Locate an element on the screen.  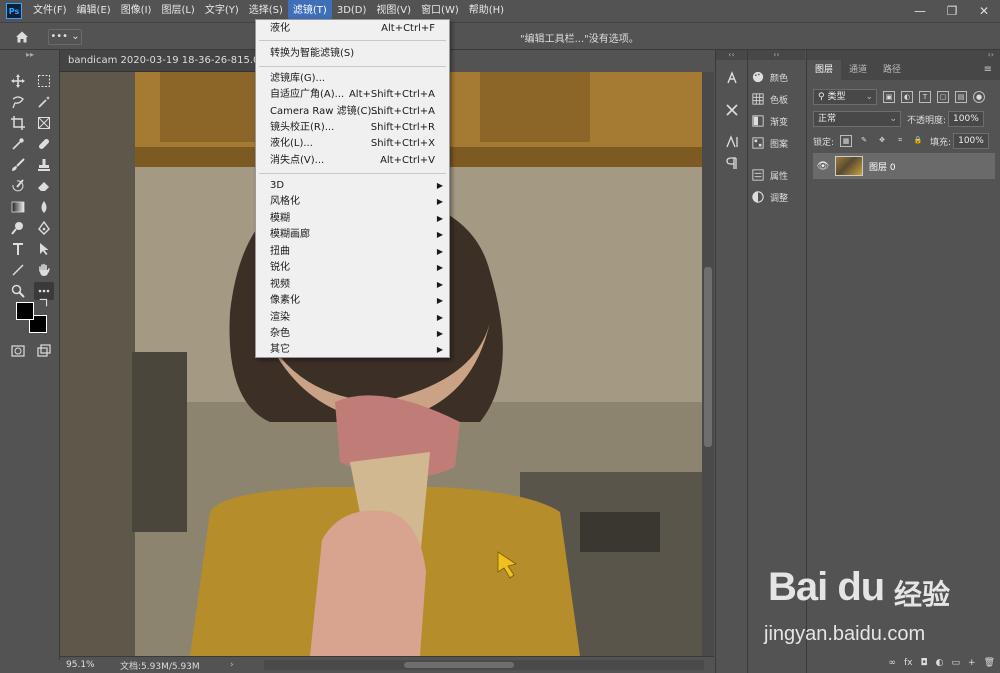
group-icon: ▭ is located at coordinates (956, 663).